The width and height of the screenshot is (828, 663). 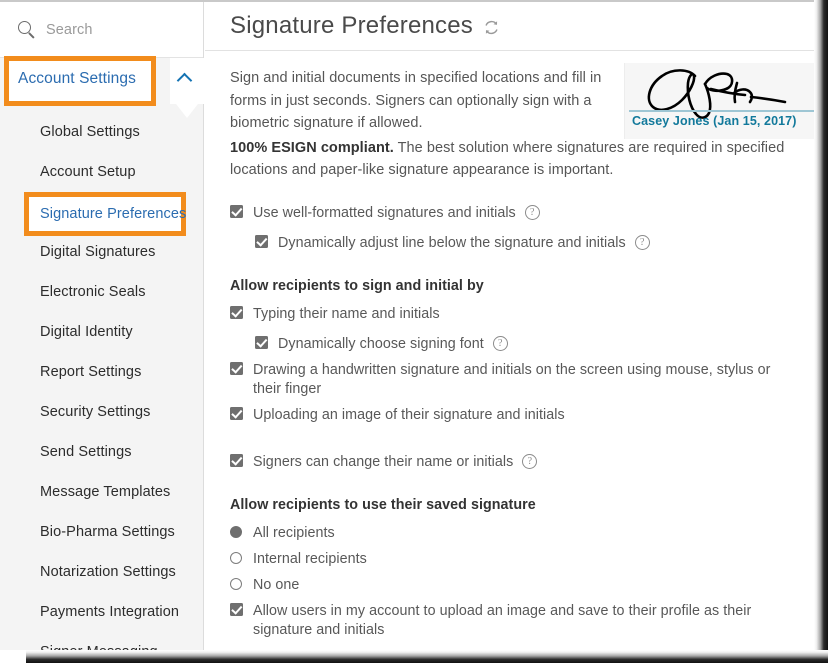 I want to click on search-placeholder: Search, so click(x=69, y=29).